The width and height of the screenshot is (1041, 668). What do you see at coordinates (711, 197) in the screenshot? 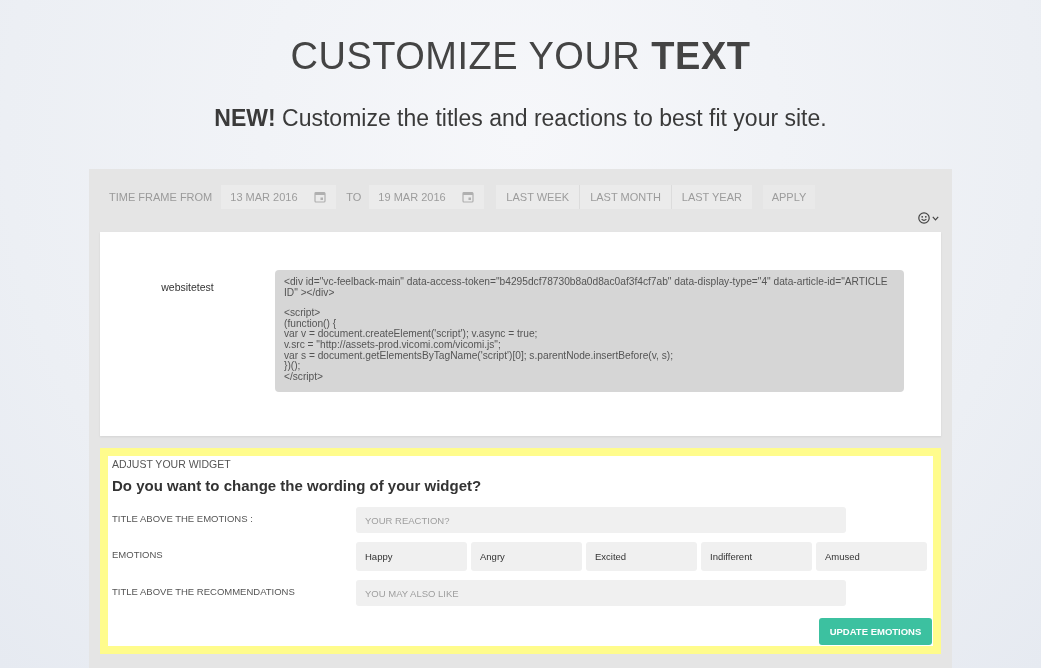
I see `time-range-tab: LAST YEAR` at bounding box center [711, 197].